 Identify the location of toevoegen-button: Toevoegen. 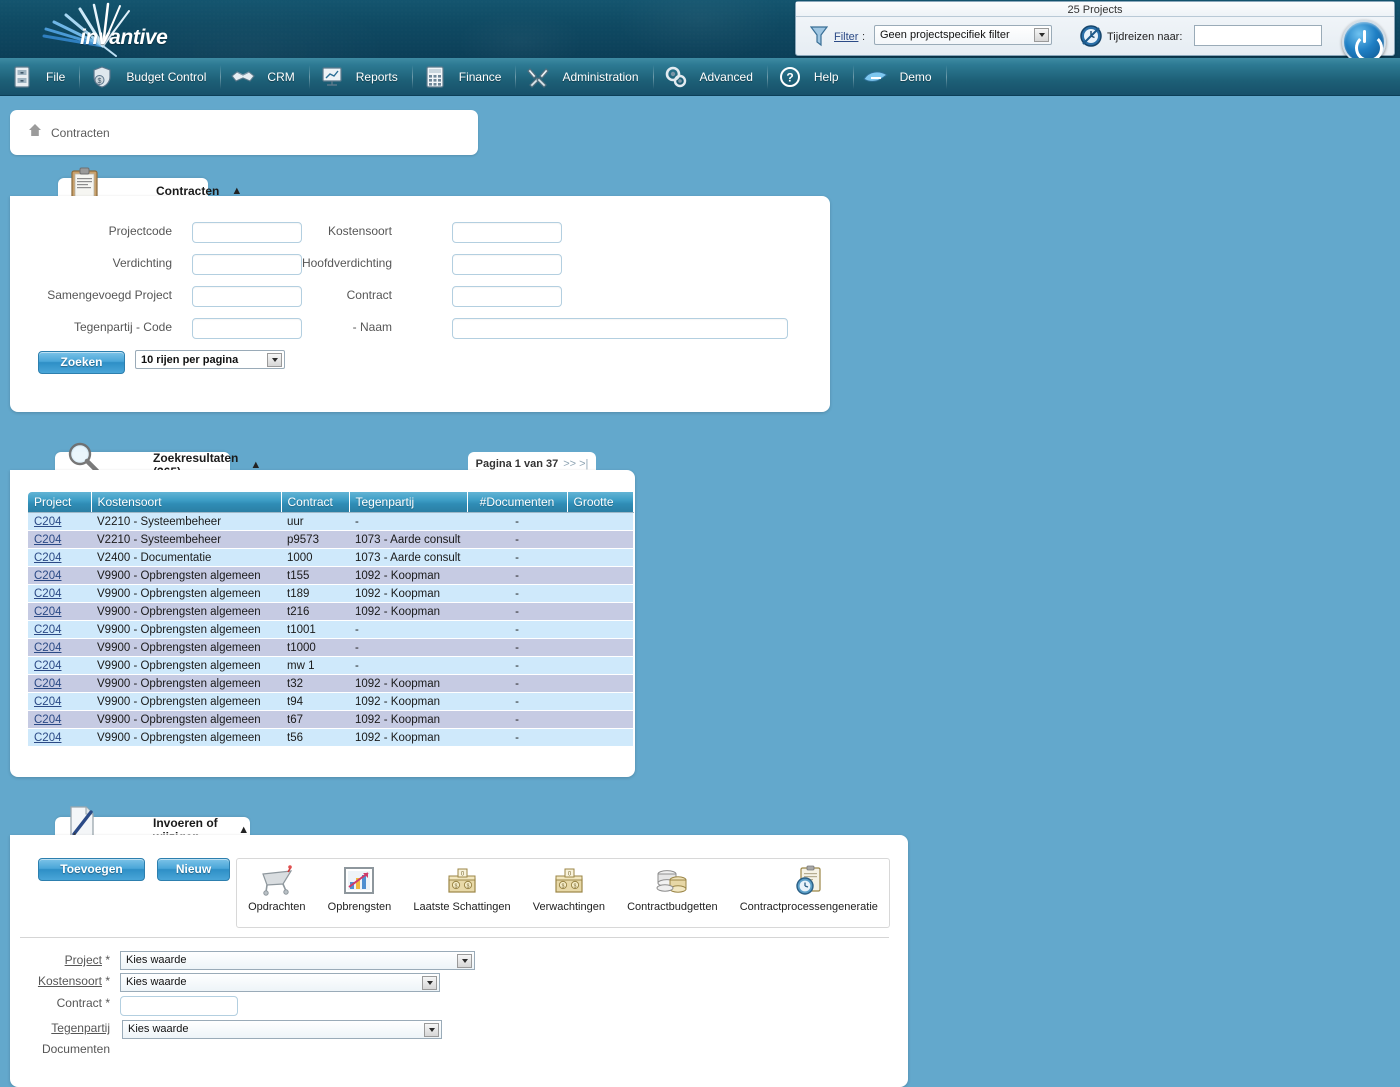
(91, 869).